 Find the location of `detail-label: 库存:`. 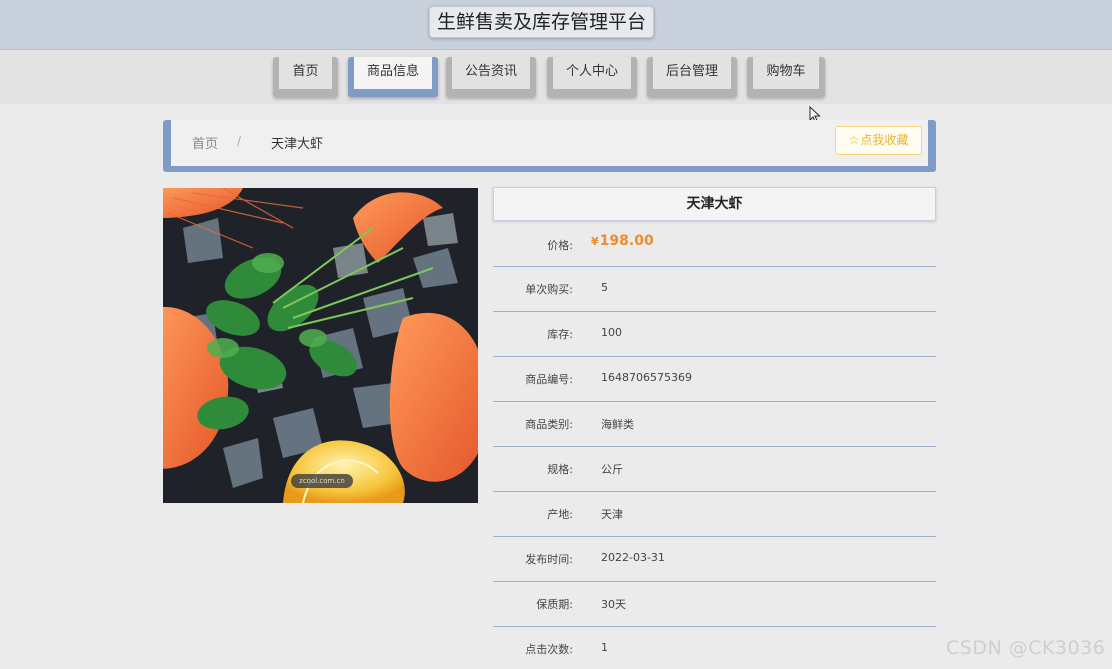

detail-label: 库存: is located at coordinates (560, 334).